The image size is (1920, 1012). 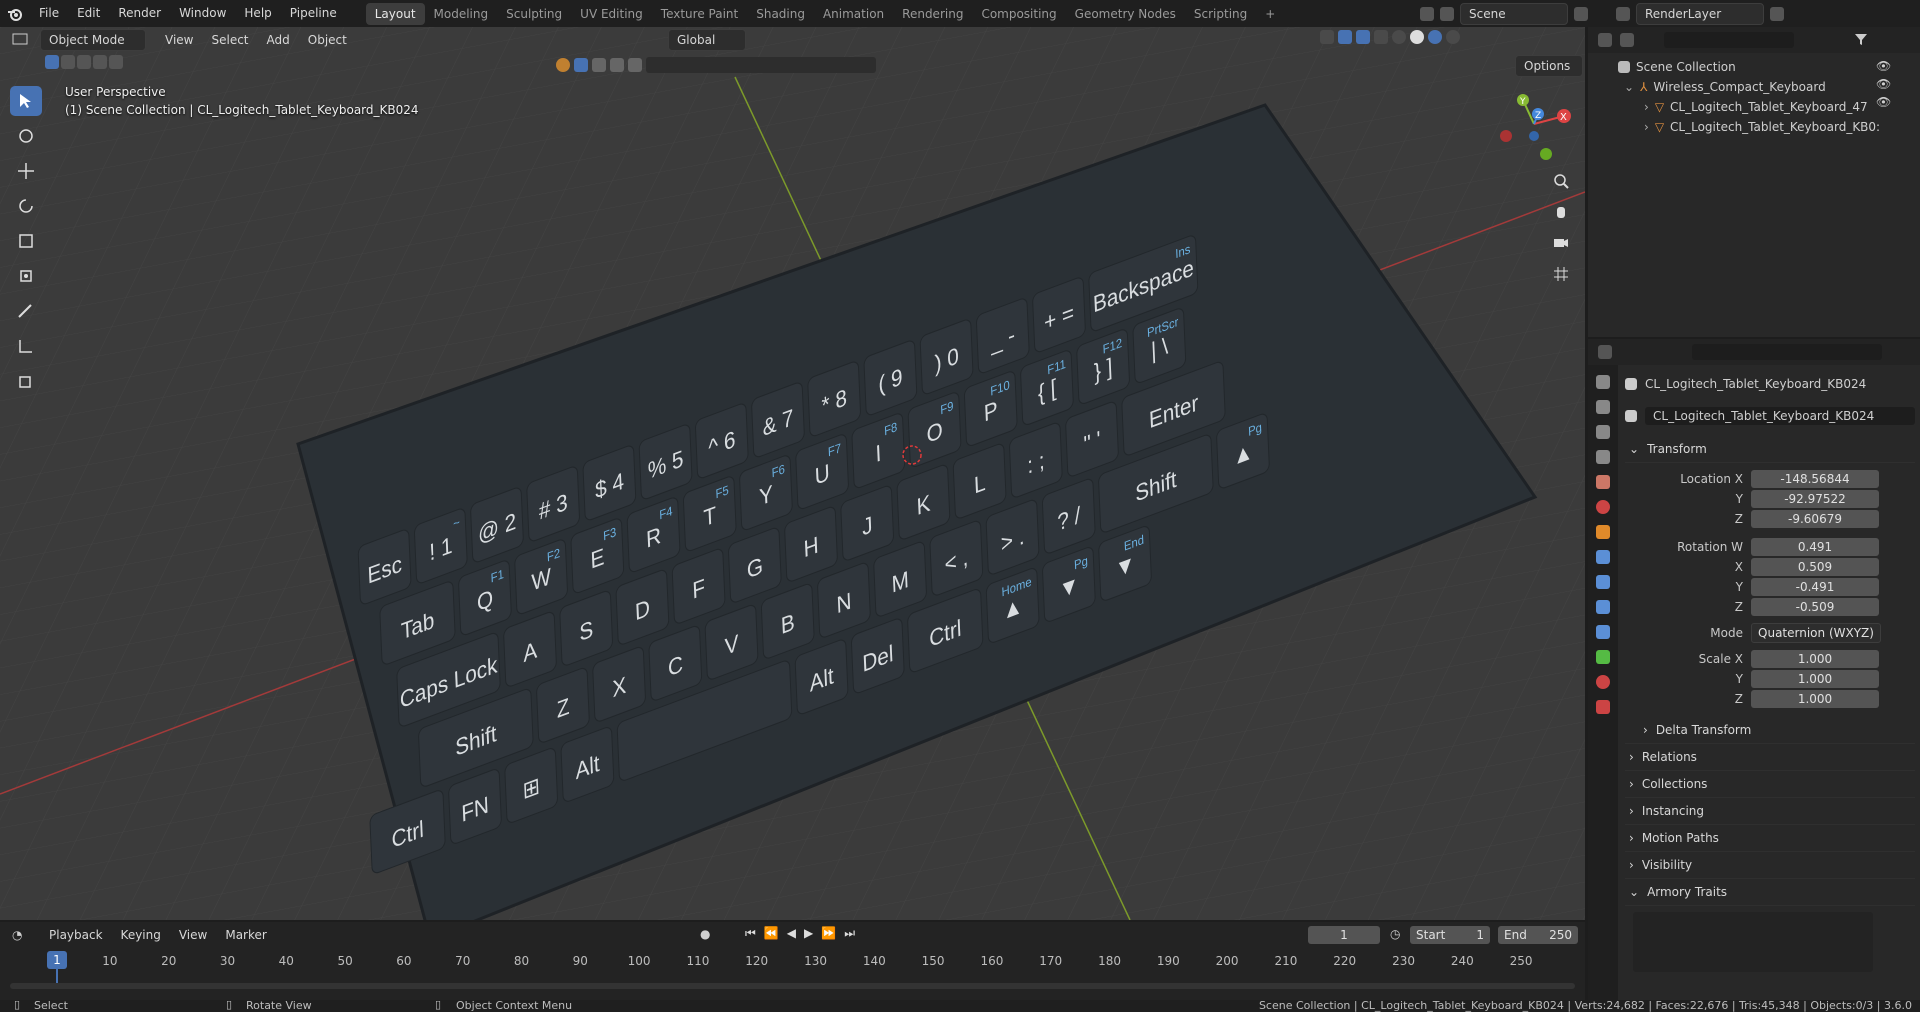 What do you see at coordinates (1700, 14) in the screenshot?
I see `render-layer-field: RenderLayer` at bounding box center [1700, 14].